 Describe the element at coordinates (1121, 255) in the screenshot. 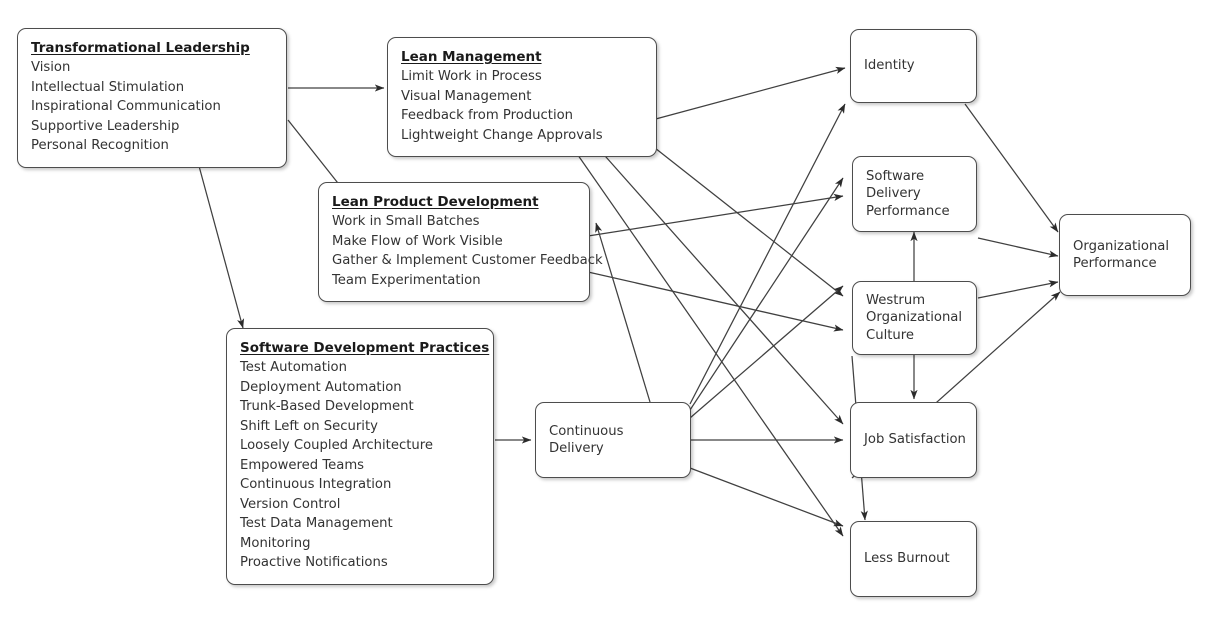

I see `node-label: Organizational Performance` at that location.